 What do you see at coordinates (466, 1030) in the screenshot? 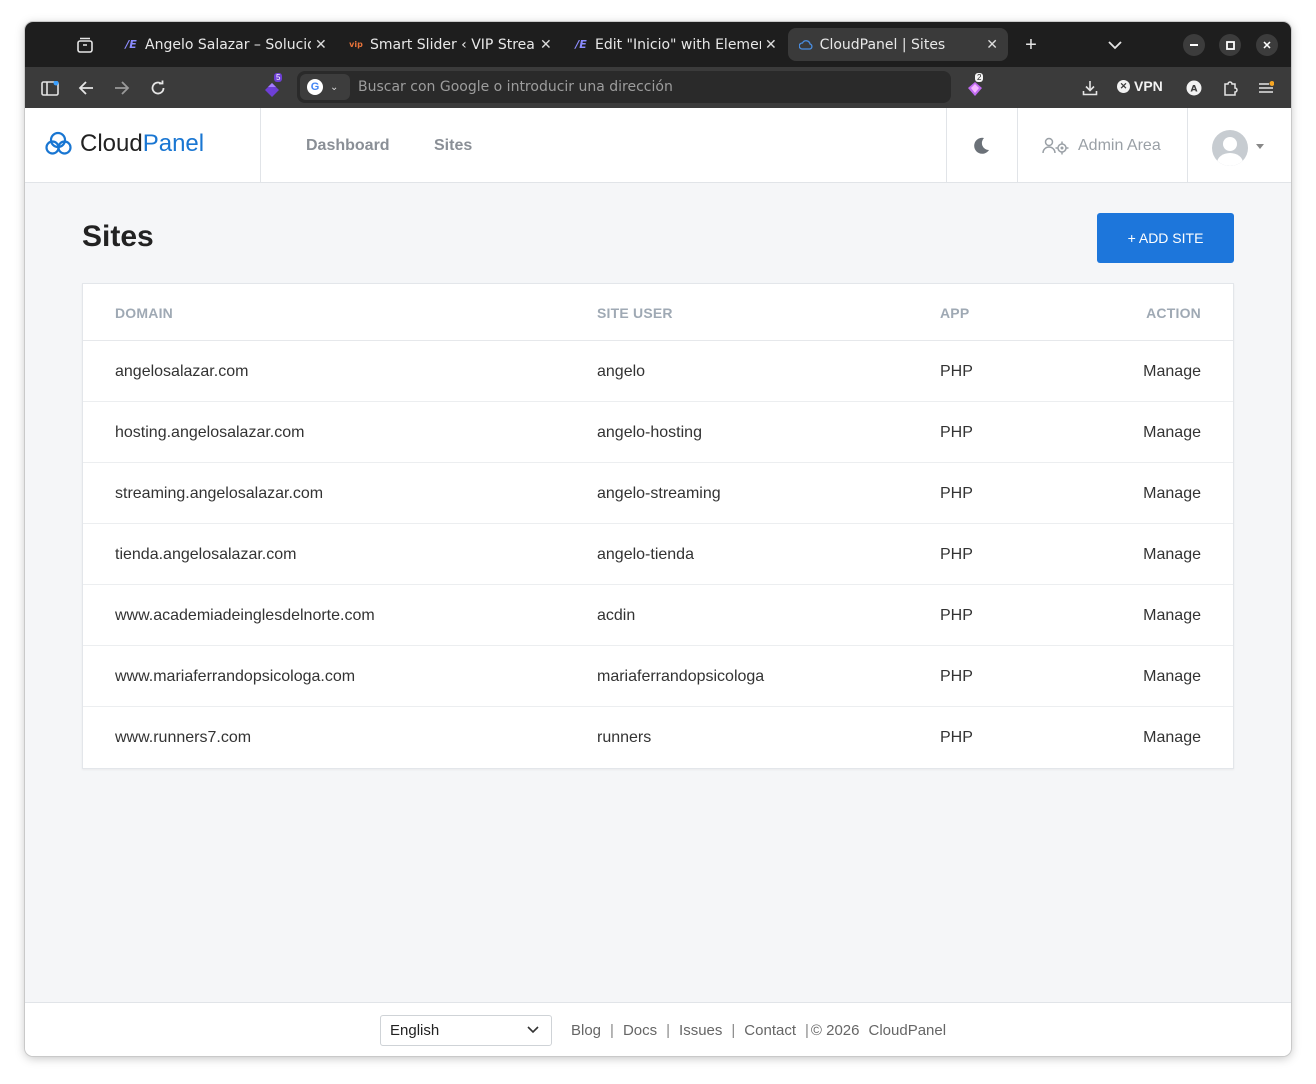
I see `language-select: English` at bounding box center [466, 1030].